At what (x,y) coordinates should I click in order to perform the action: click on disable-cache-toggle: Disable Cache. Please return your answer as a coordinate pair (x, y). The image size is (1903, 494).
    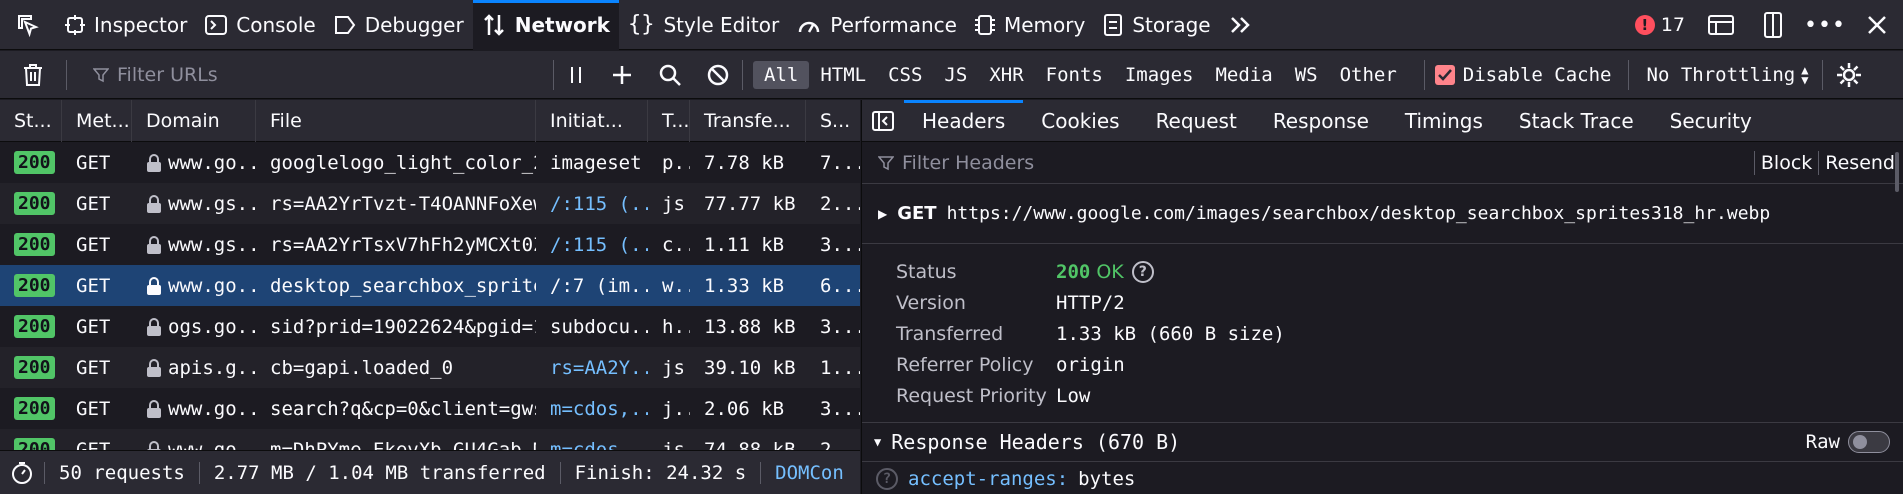
    Looking at the image, I should click on (1523, 74).